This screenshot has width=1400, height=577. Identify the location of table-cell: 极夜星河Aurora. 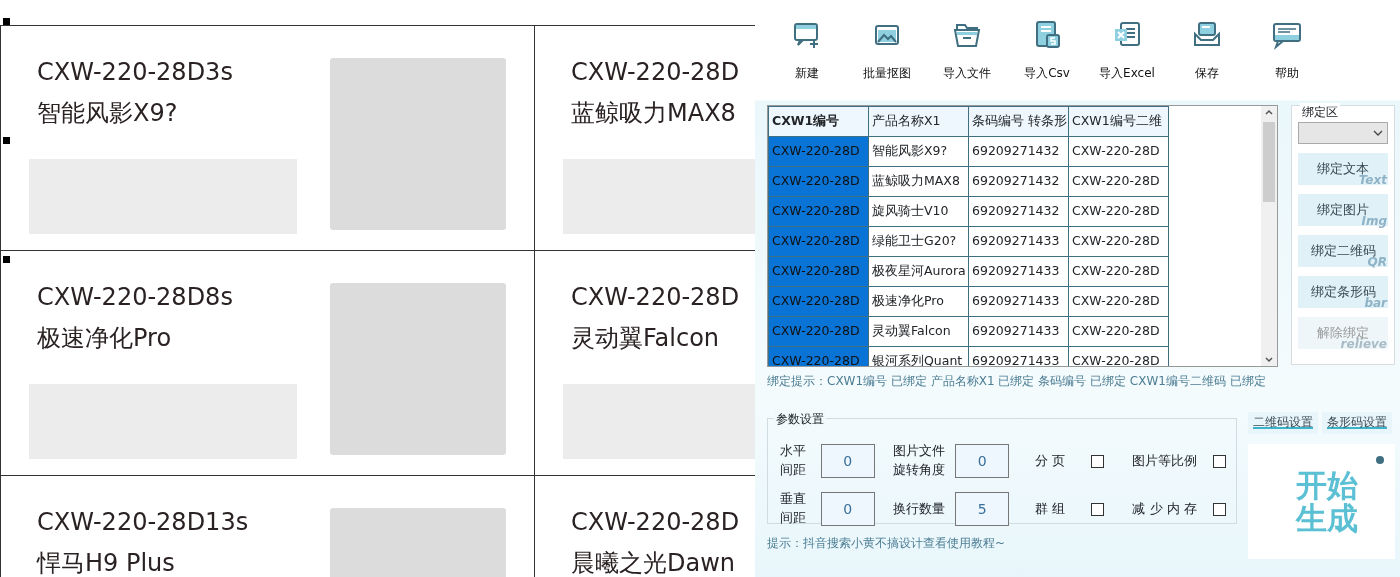
(918, 271).